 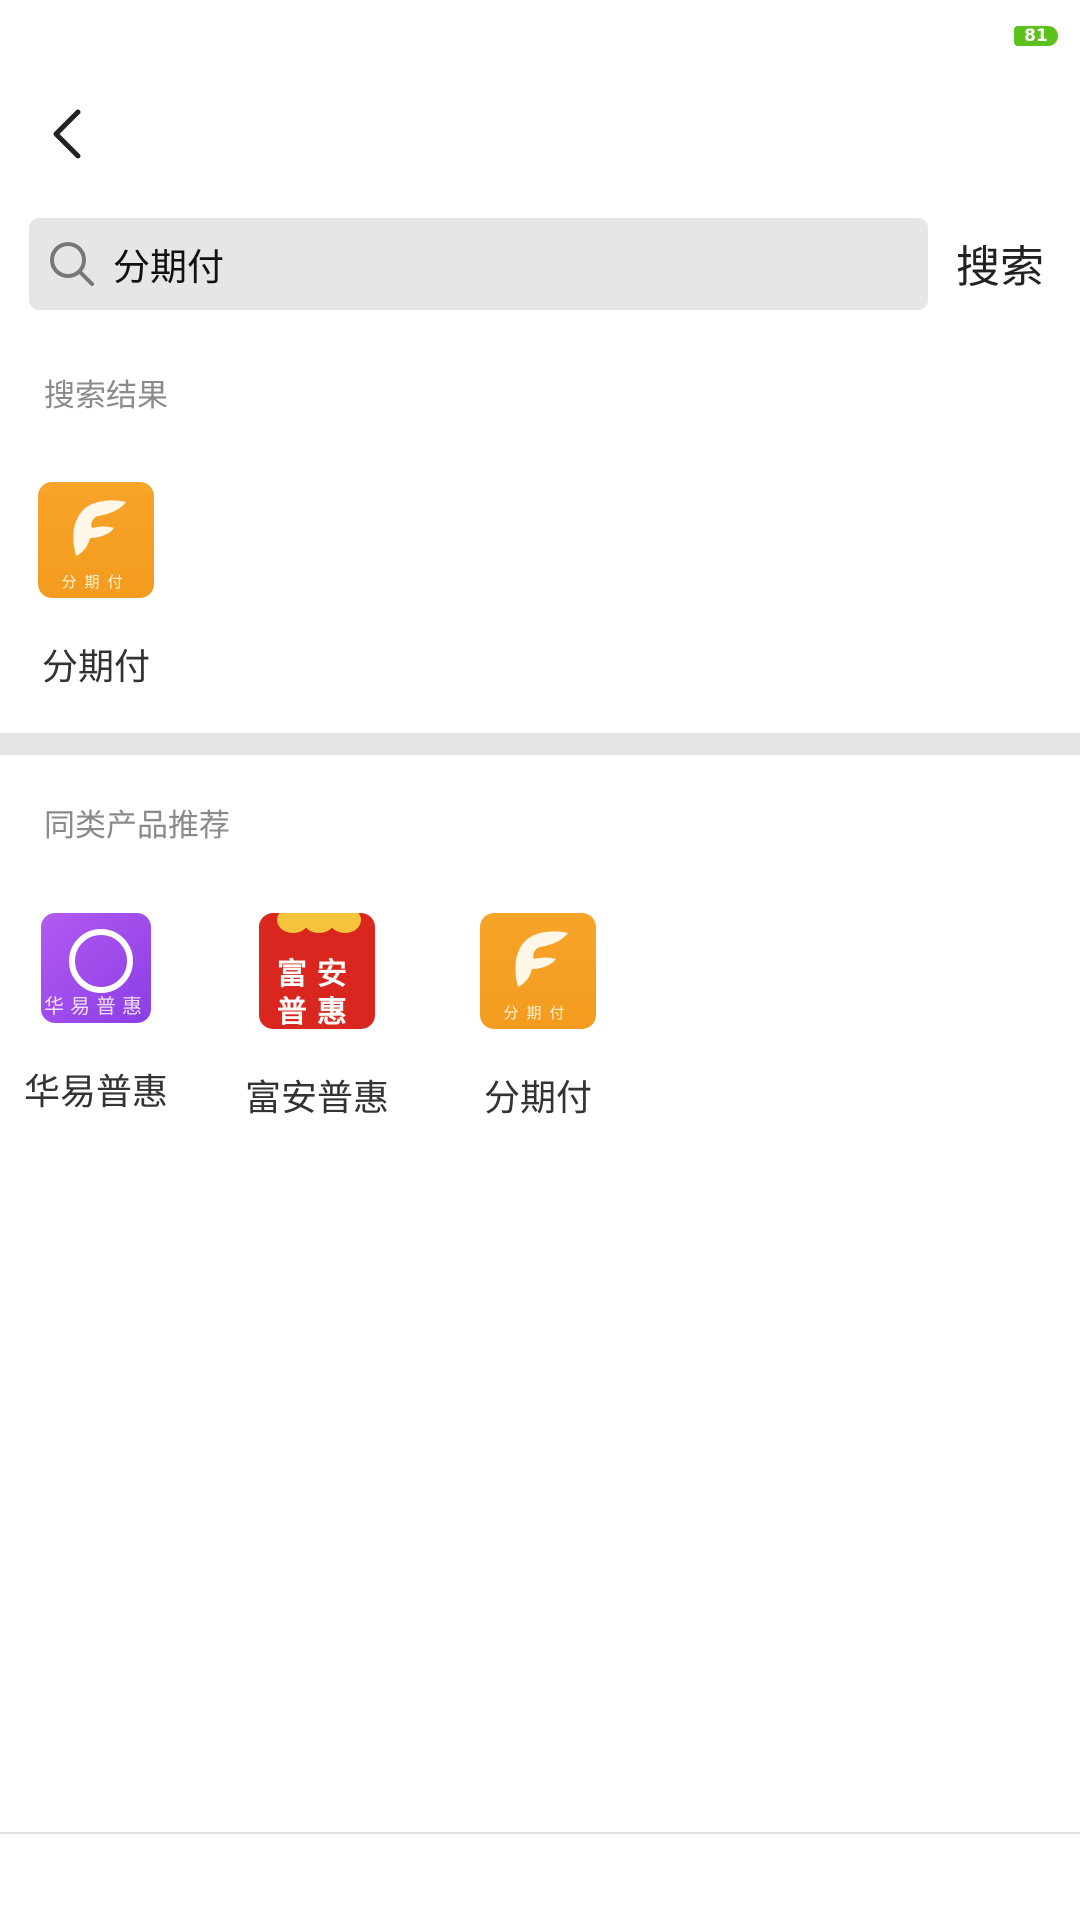 What do you see at coordinates (508, 264) in the screenshot?
I see `search-input` at bounding box center [508, 264].